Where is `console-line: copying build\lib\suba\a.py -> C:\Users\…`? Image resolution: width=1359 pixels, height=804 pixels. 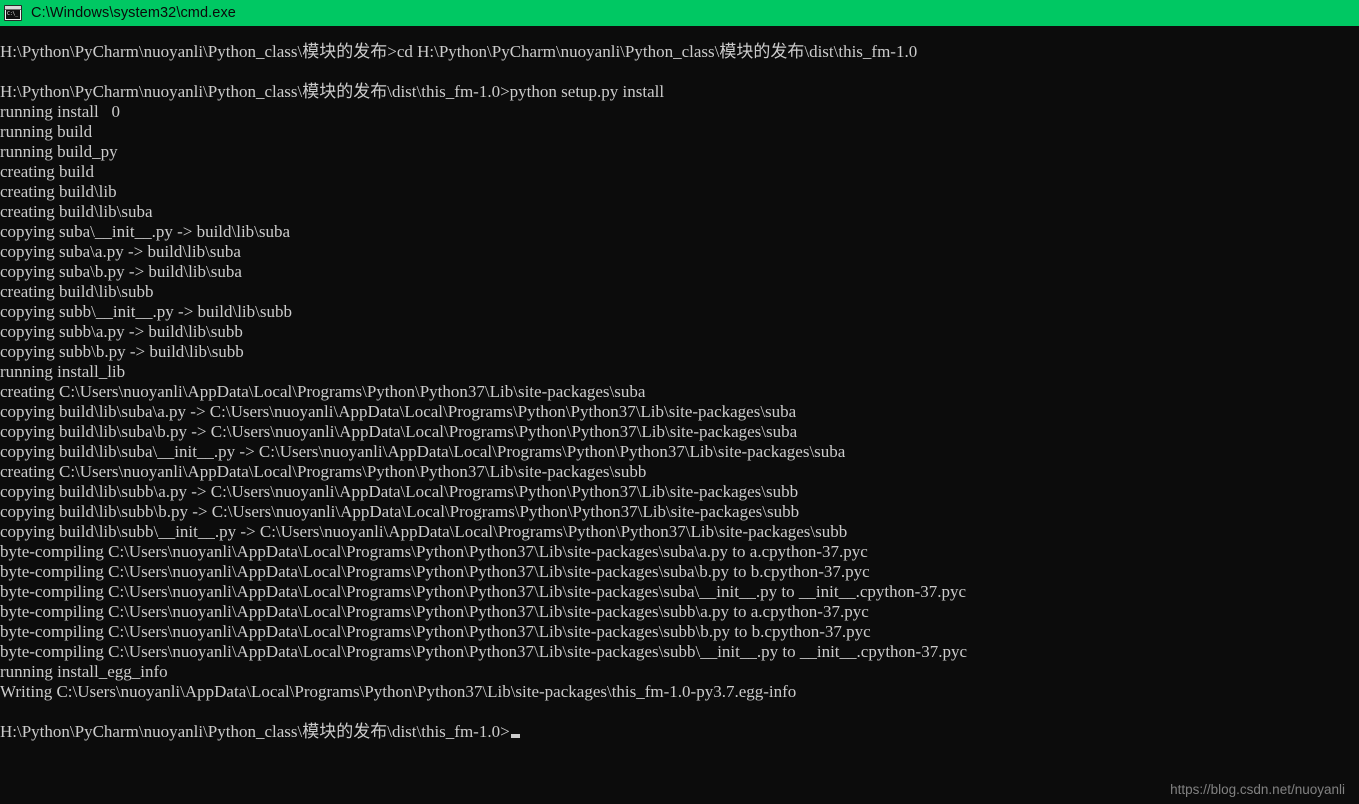 console-line: copying build\lib\suba\a.py -> C:\Users\… is located at coordinates (398, 411).